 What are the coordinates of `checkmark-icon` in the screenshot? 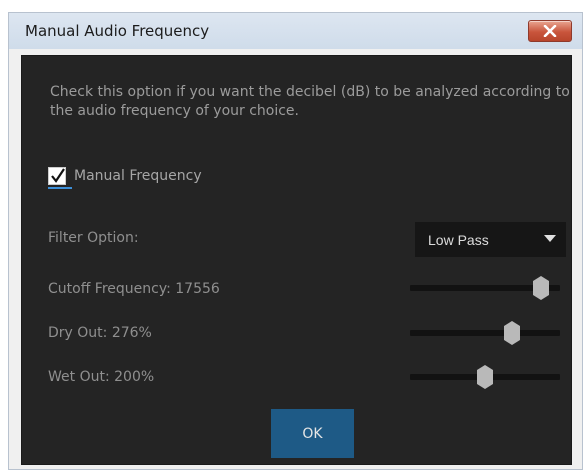 It's located at (58, 175).